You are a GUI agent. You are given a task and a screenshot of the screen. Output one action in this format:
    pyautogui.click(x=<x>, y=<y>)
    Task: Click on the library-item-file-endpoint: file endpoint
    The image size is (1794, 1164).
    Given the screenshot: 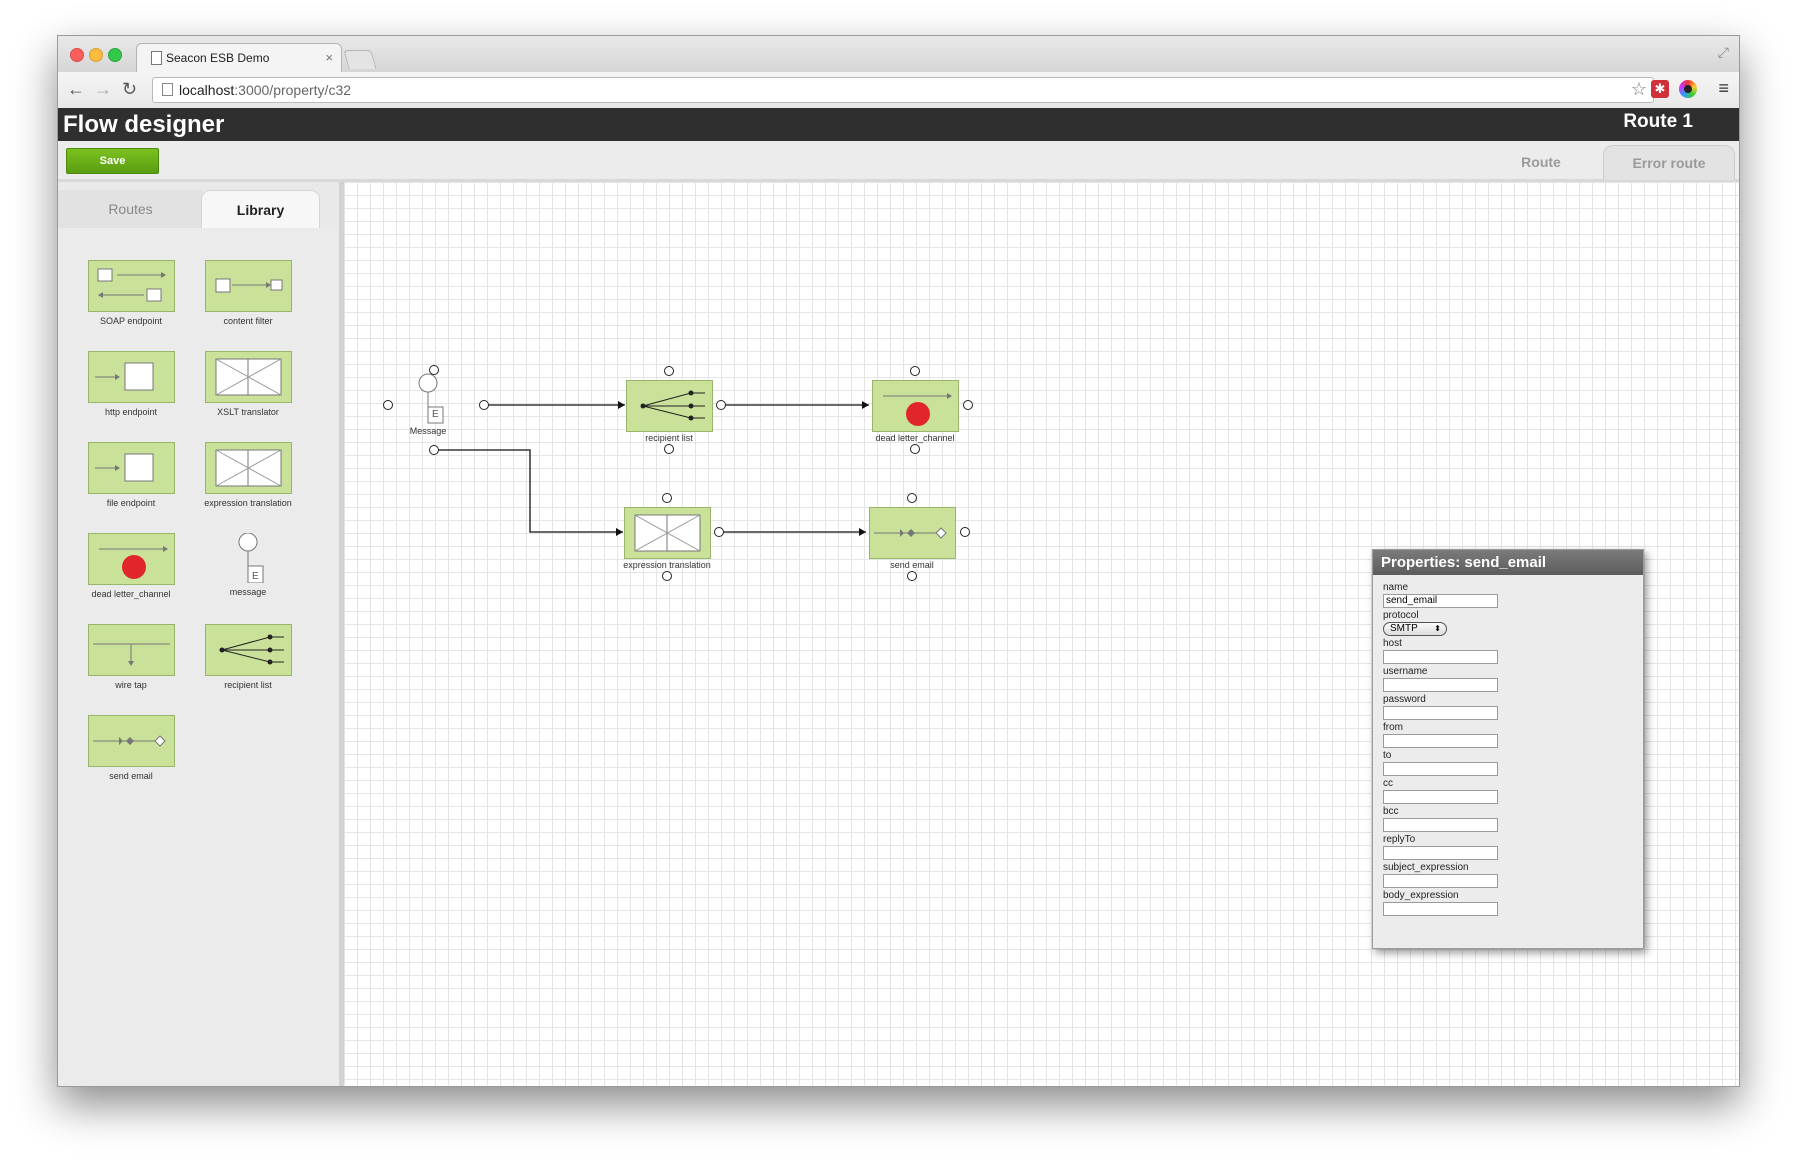 What is the action you would take?
    pyautogui.click(x=131, y=475)
    